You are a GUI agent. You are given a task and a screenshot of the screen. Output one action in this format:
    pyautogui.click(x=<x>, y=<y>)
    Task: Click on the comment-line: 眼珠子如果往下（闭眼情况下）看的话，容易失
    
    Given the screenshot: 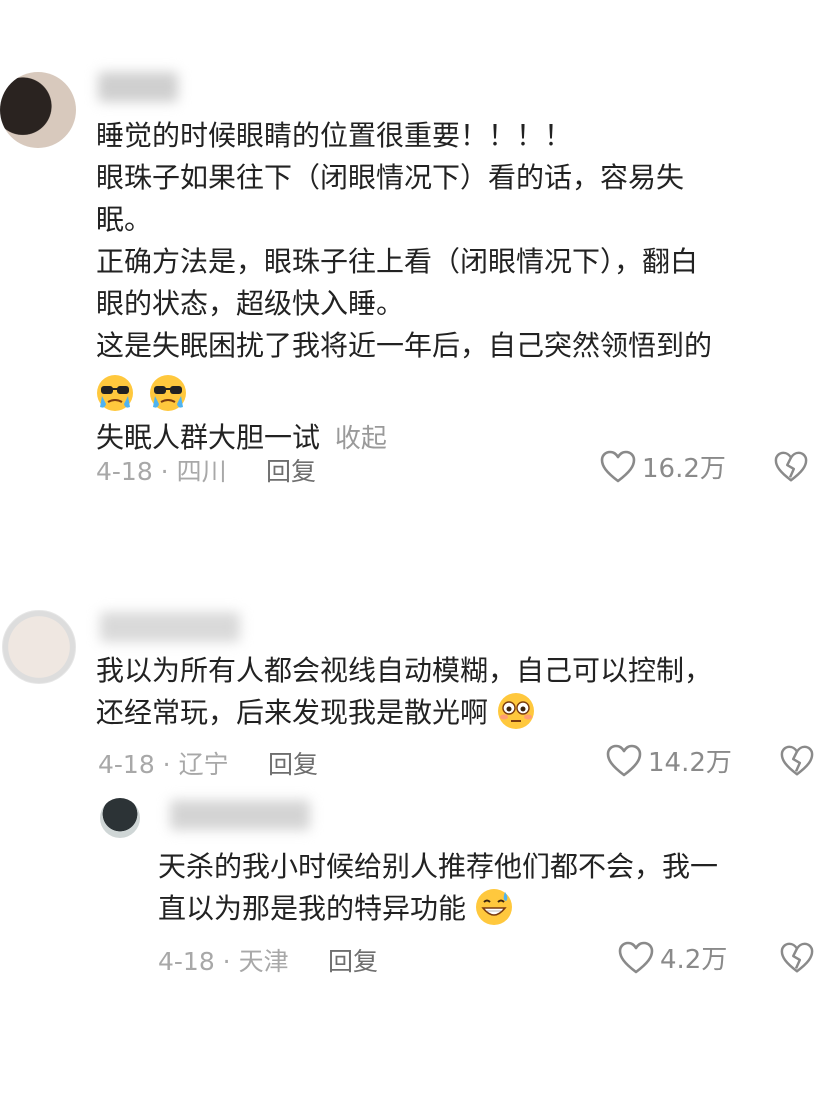 What is the action you would take?
    pyautogui.click(x=390, y=177)
    